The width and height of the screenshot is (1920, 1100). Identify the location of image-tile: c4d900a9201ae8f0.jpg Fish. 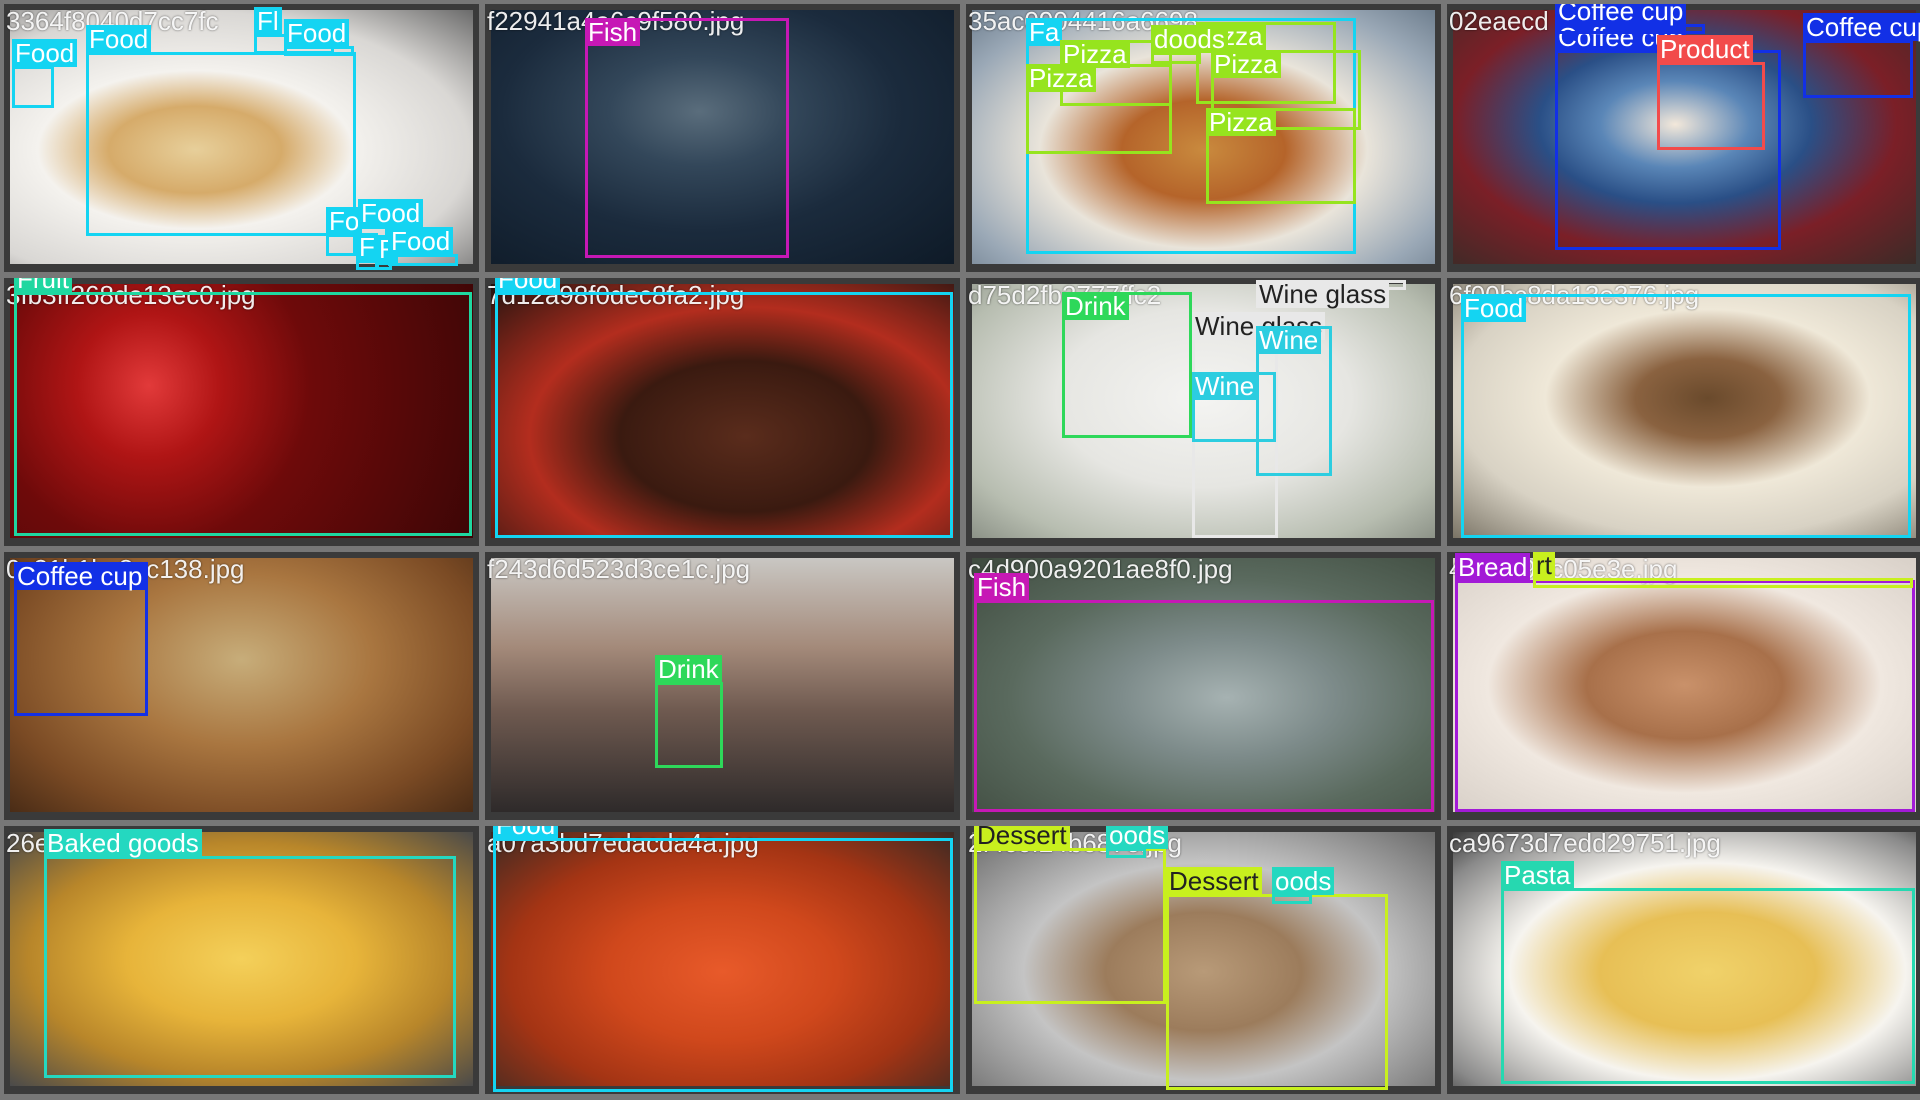
(1203, 686).